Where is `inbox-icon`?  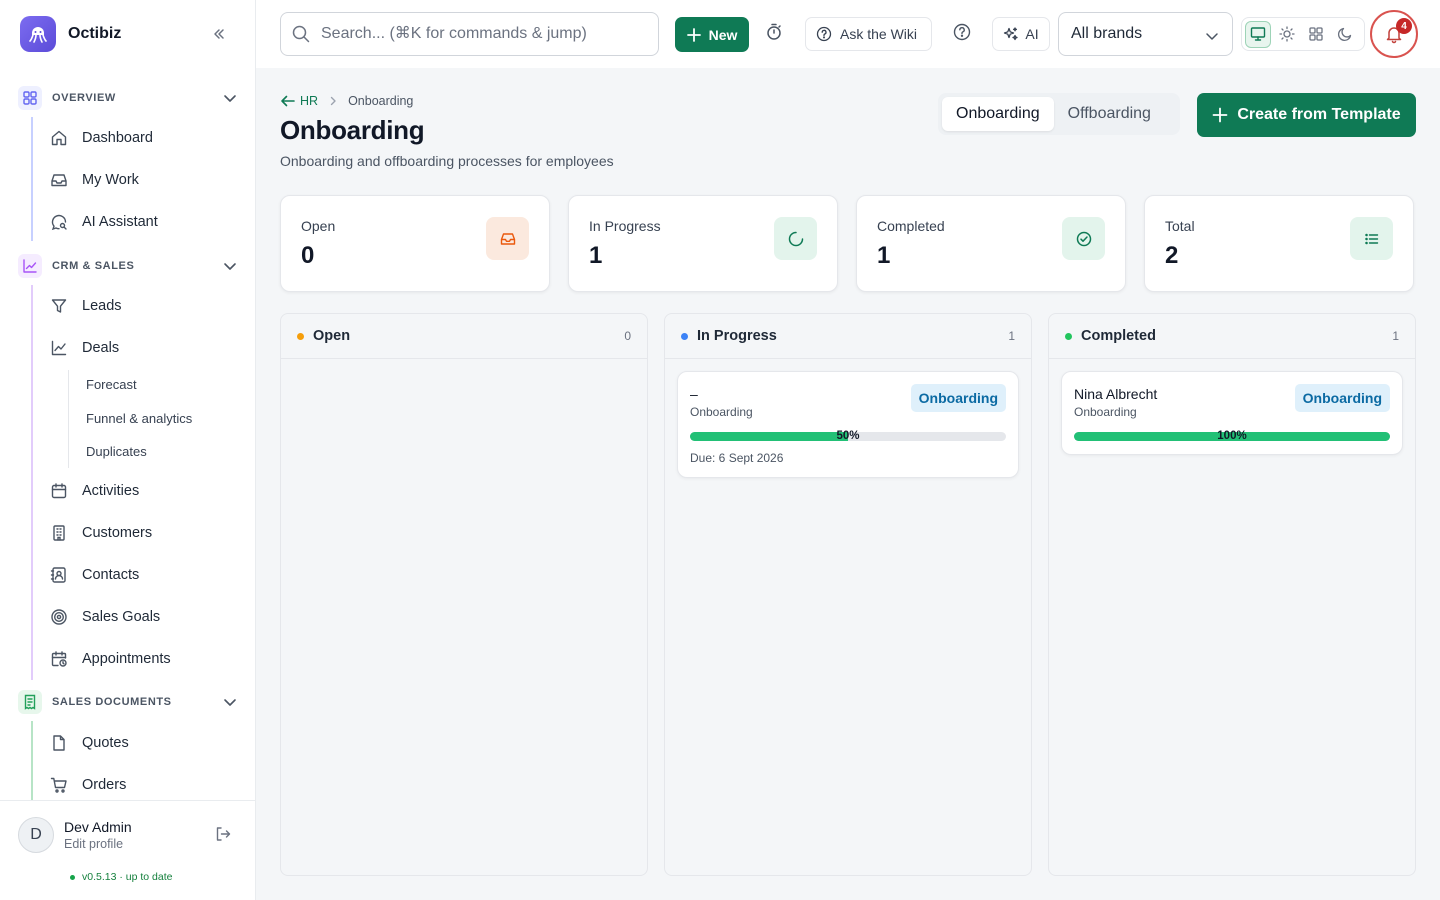
inbox-icon is located at coordinates (59, 180).